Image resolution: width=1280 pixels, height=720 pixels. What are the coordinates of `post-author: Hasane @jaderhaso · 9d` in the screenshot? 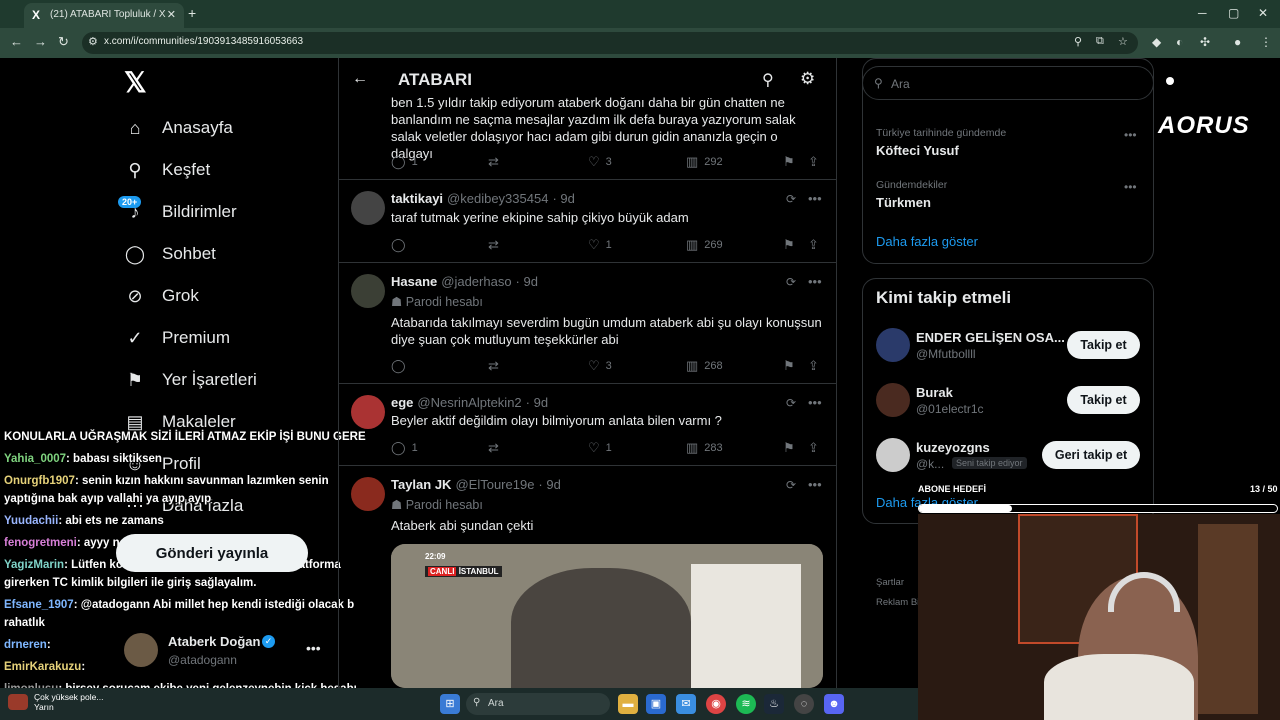 It's located at (464, 281).